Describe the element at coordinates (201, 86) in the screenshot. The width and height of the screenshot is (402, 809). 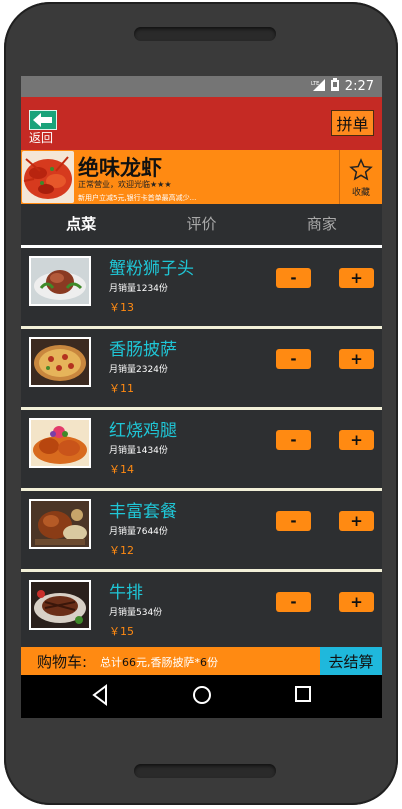
I see `status-bar: LTE 2:27` at that location.